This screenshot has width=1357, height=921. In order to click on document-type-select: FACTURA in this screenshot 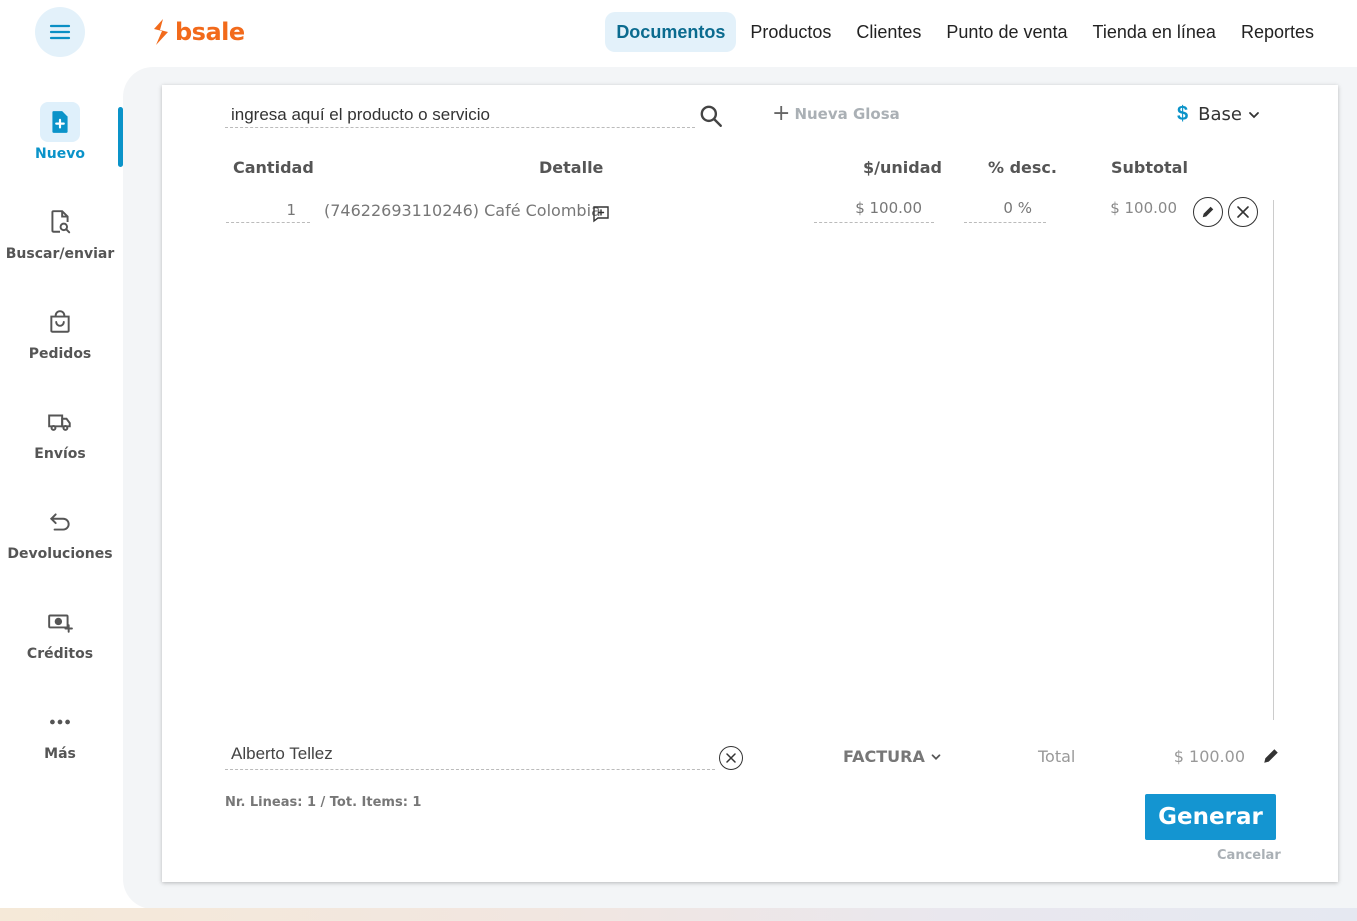, I will do `click(893, 756)`.